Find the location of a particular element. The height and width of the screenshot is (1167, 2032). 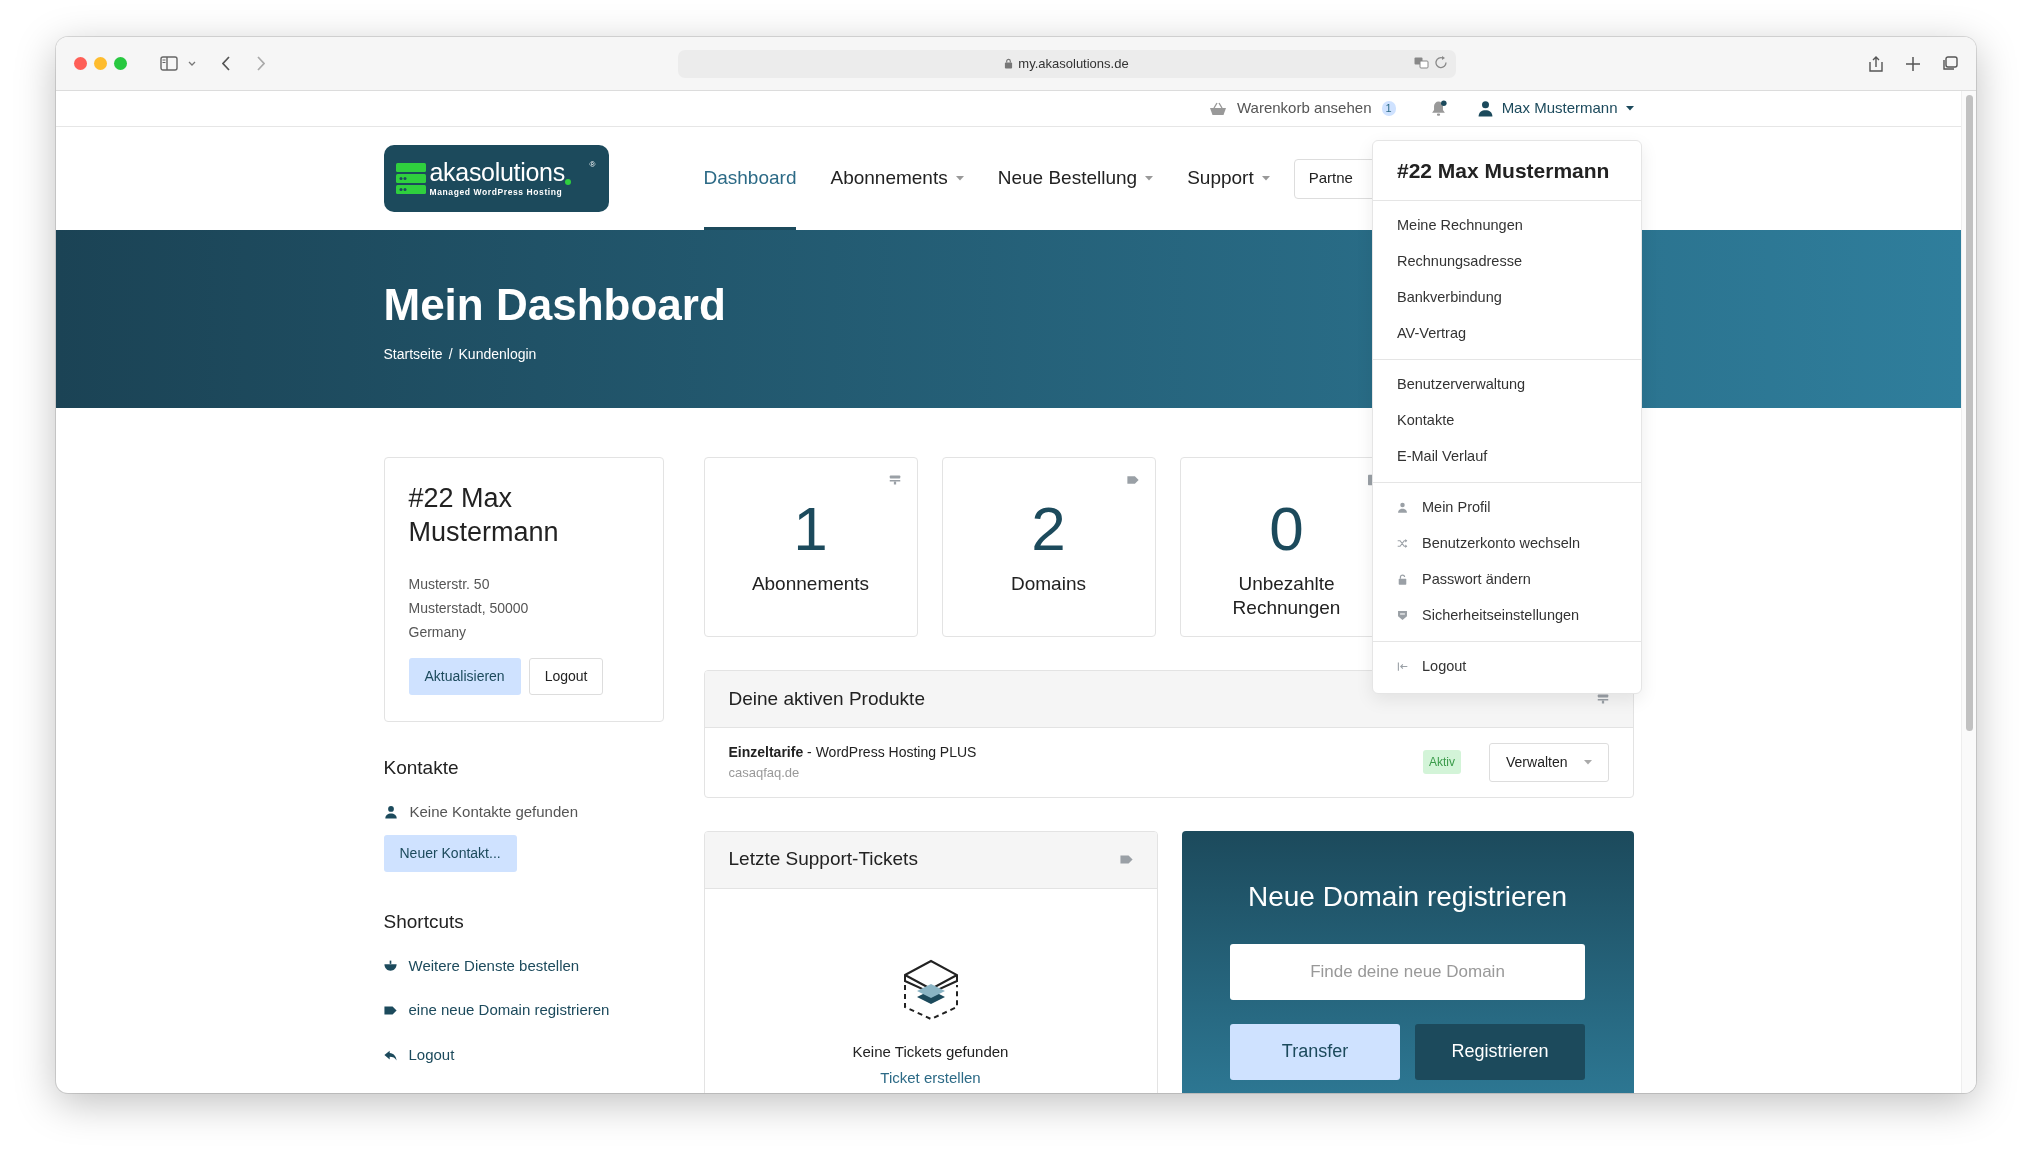

registered-mark: ® is located at coordinates (592, 165).